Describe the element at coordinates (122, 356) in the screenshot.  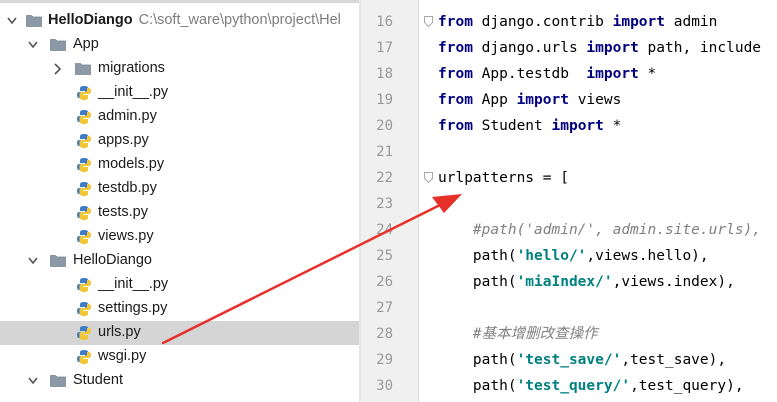
I see `file-label: wsgi.py` at that location.